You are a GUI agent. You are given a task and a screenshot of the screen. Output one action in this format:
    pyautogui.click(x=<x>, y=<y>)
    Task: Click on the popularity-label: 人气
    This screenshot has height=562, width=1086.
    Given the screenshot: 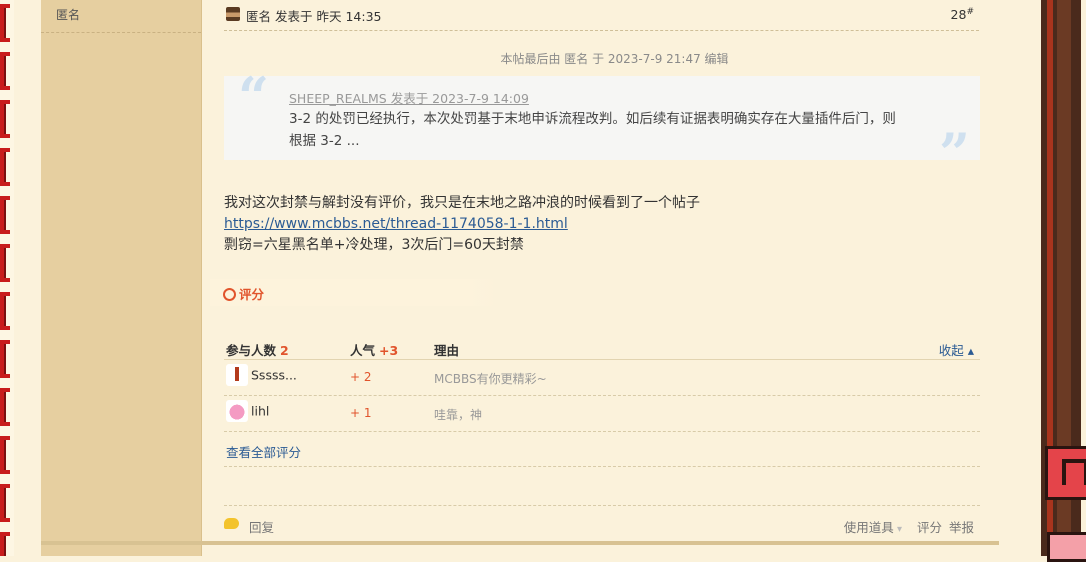 What is the action you would take?
    pyautogui.click(x=363, y=350)
    